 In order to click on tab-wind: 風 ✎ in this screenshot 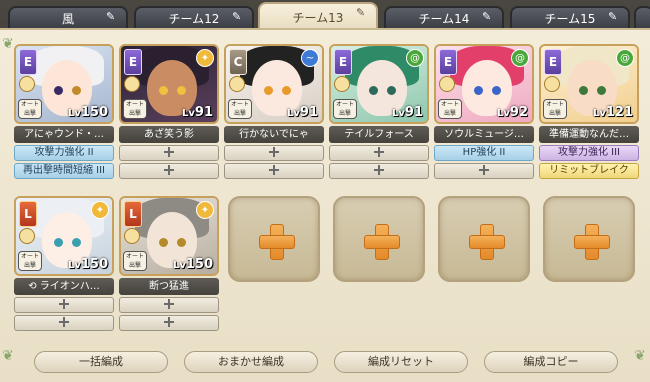, I will do `click(68, 17)`.